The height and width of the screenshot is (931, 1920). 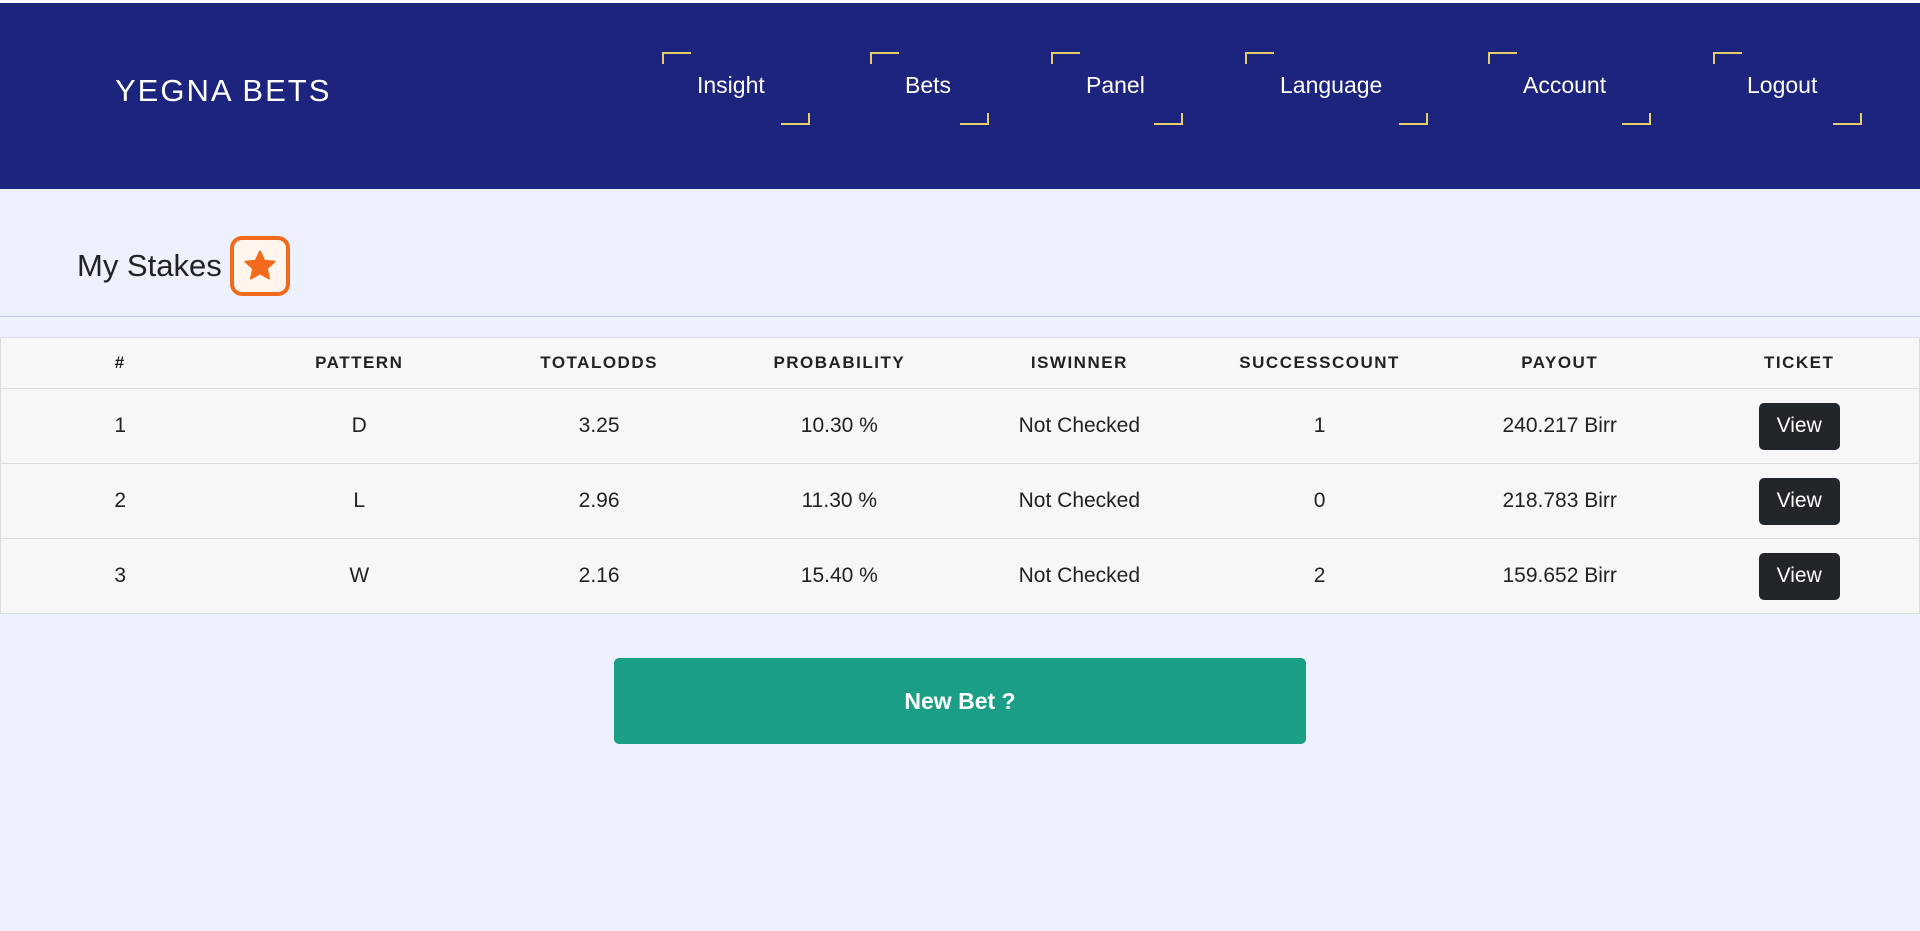 I want to click on cell-pattern: L, so click(x=359, y=501).